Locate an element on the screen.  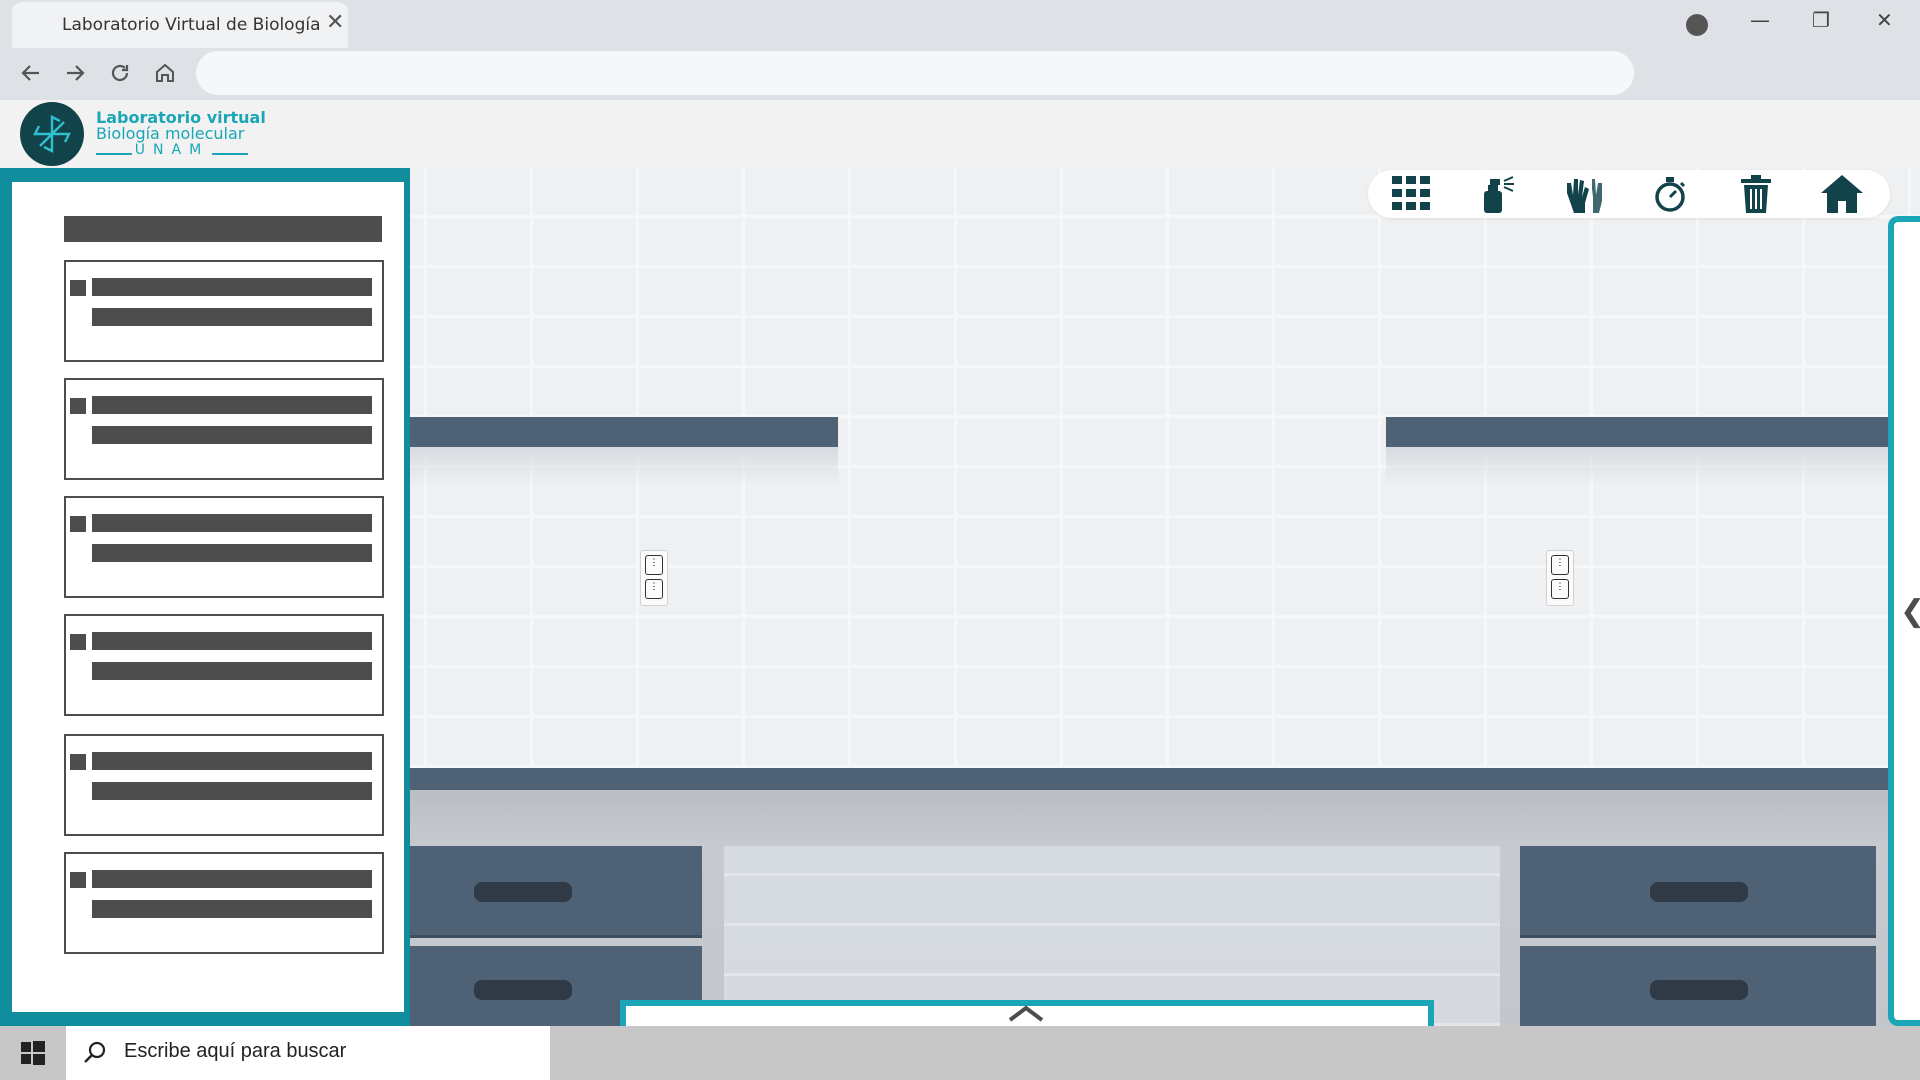
shelf-left is located at coordinates (624, 432).